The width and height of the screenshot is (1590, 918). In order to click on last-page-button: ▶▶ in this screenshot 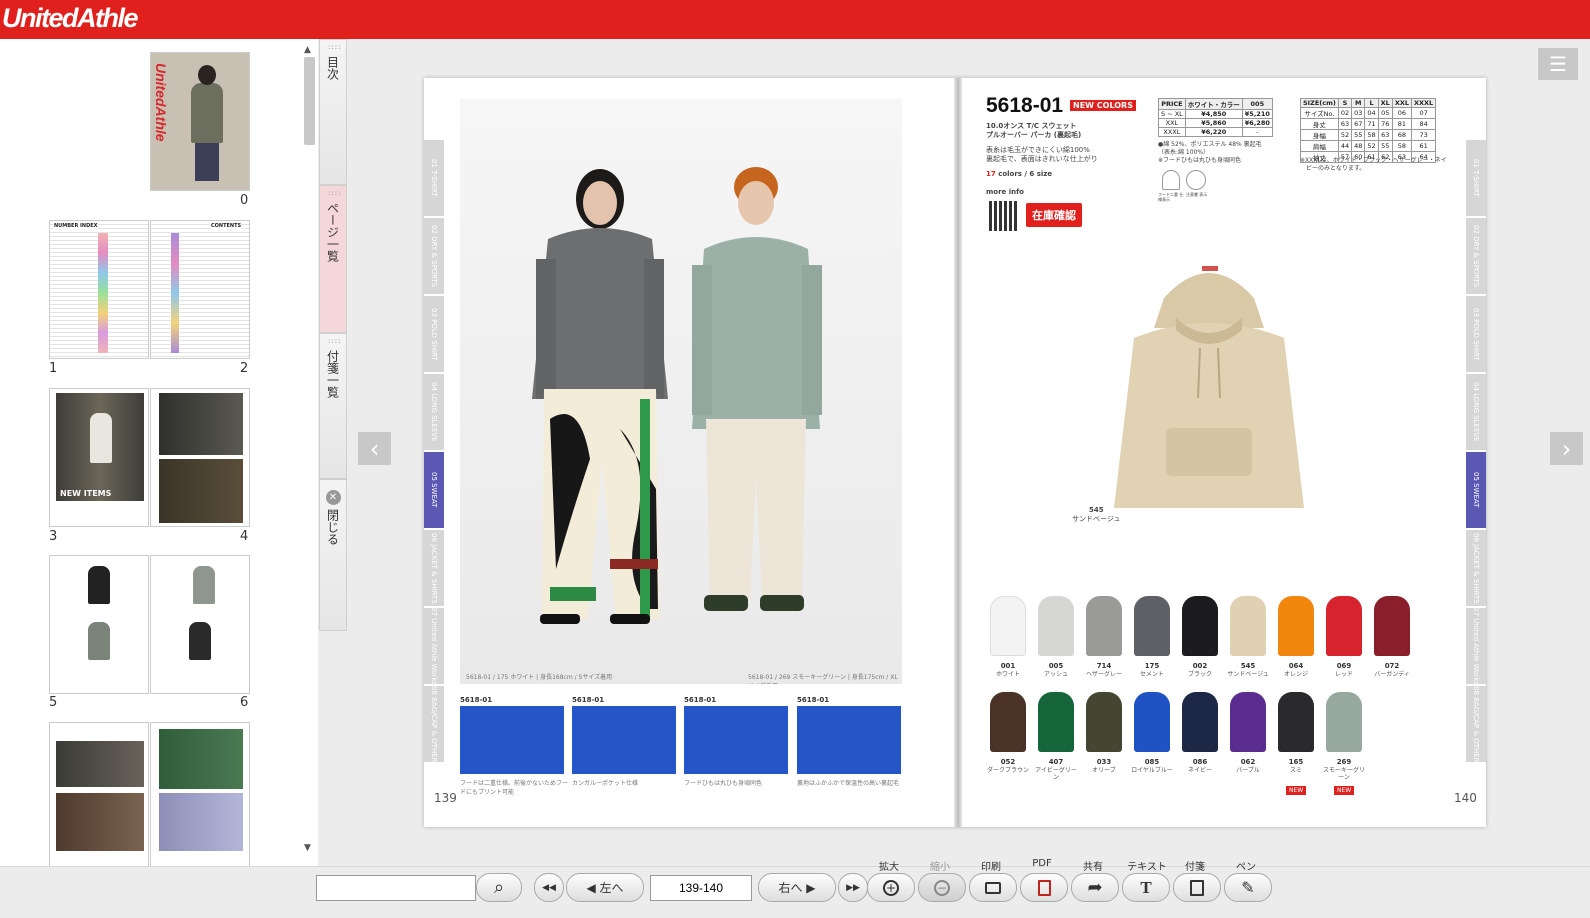, I will do `click(853, 887)`.